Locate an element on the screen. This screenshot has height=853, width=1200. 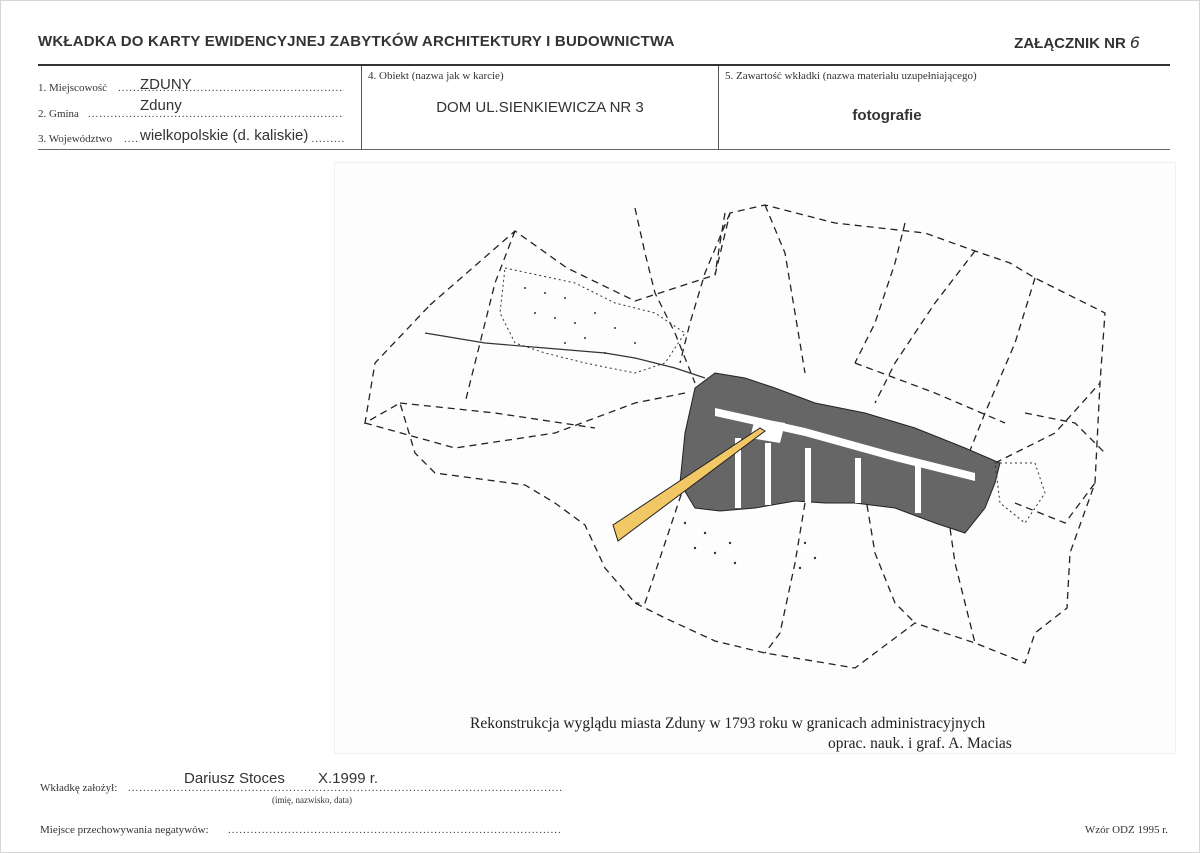
commune-label: 2. Gmina is located at coordinates (58, 114).